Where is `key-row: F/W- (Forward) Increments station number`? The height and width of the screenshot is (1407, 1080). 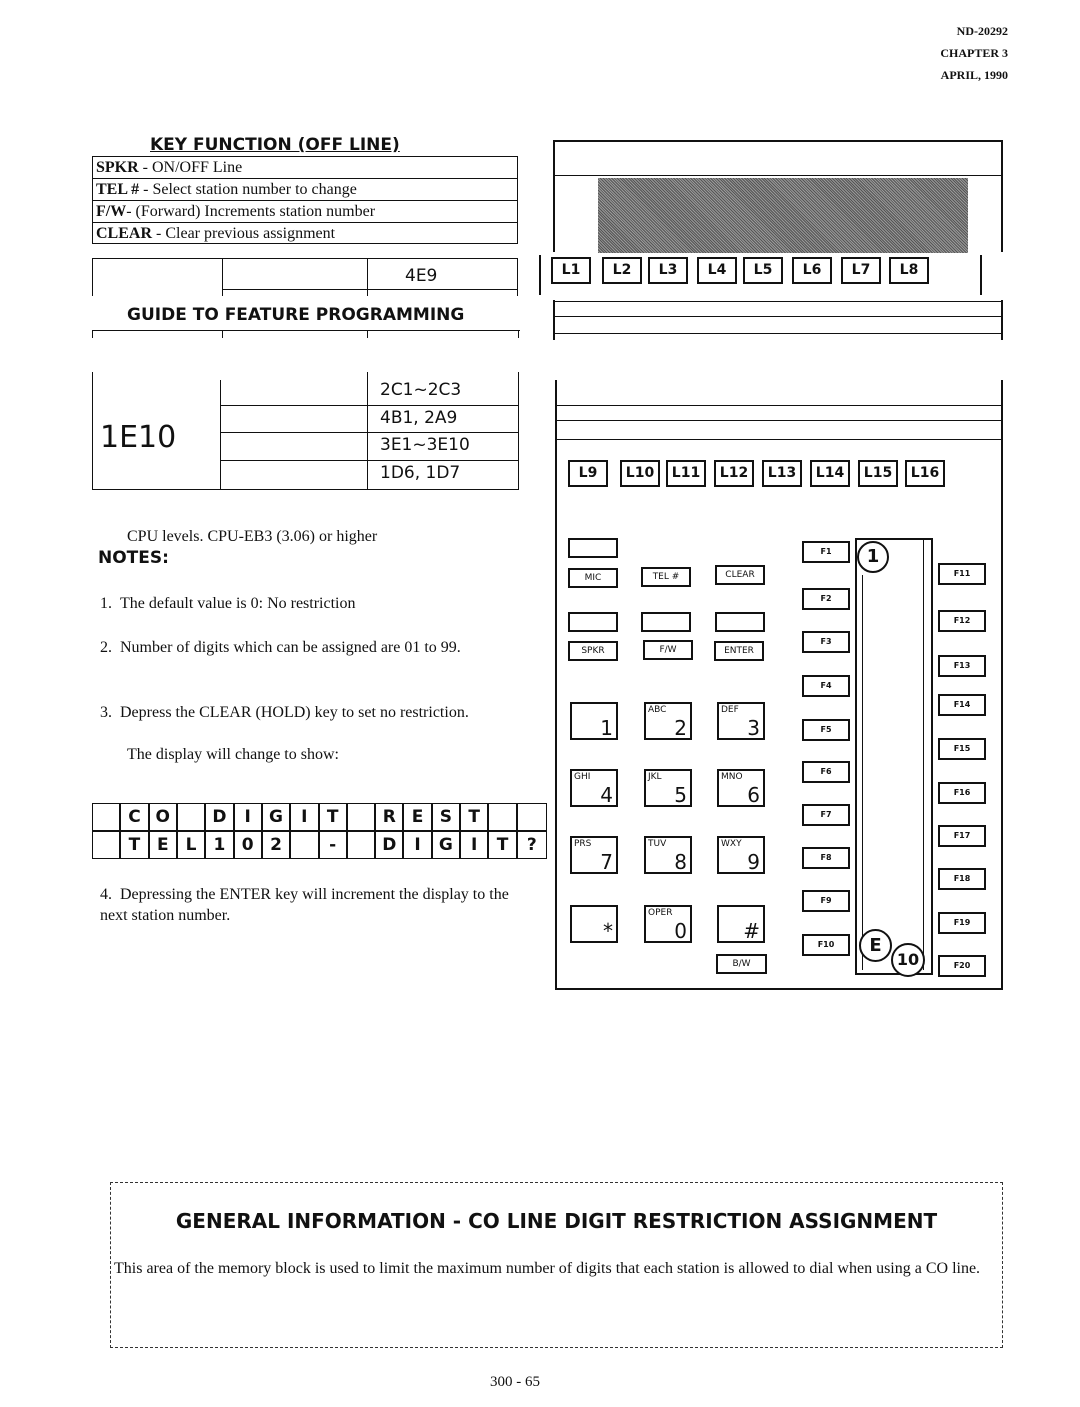
key-row: F/W- (Forward) Increments station number is located at coordinates (305, 211).